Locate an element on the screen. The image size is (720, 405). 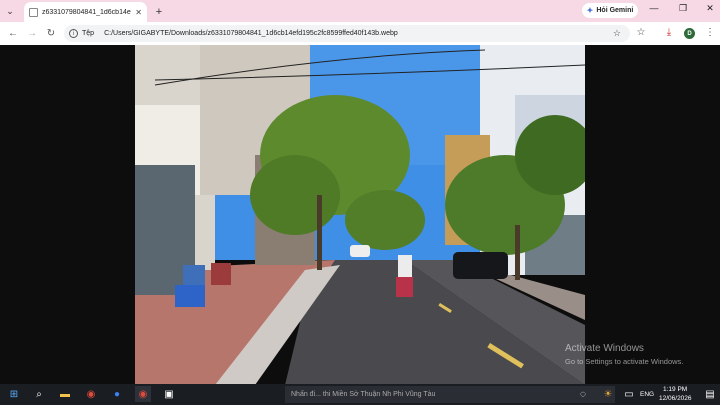
app-window-icon: ▣ is located at coordinates (169, 394).